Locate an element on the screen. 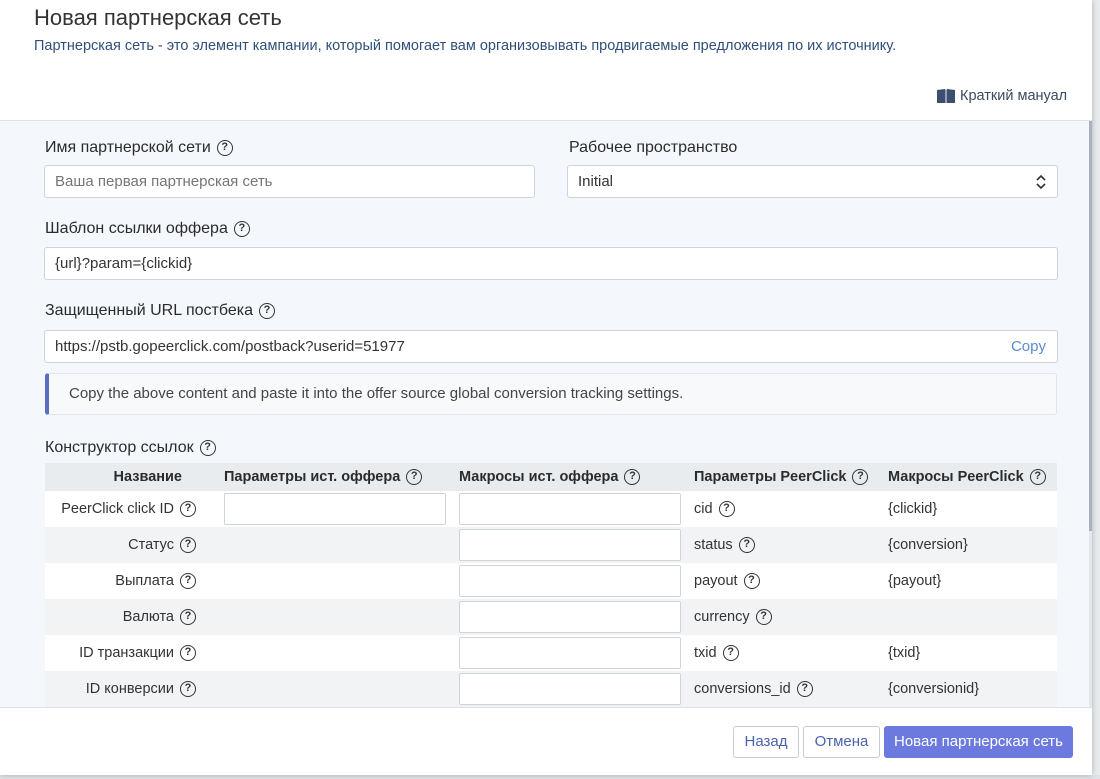 This screenshot has height=779, width=1100. col-header-peerclick-params: Параметры PeerClick? is located at coordinates (783, 477).